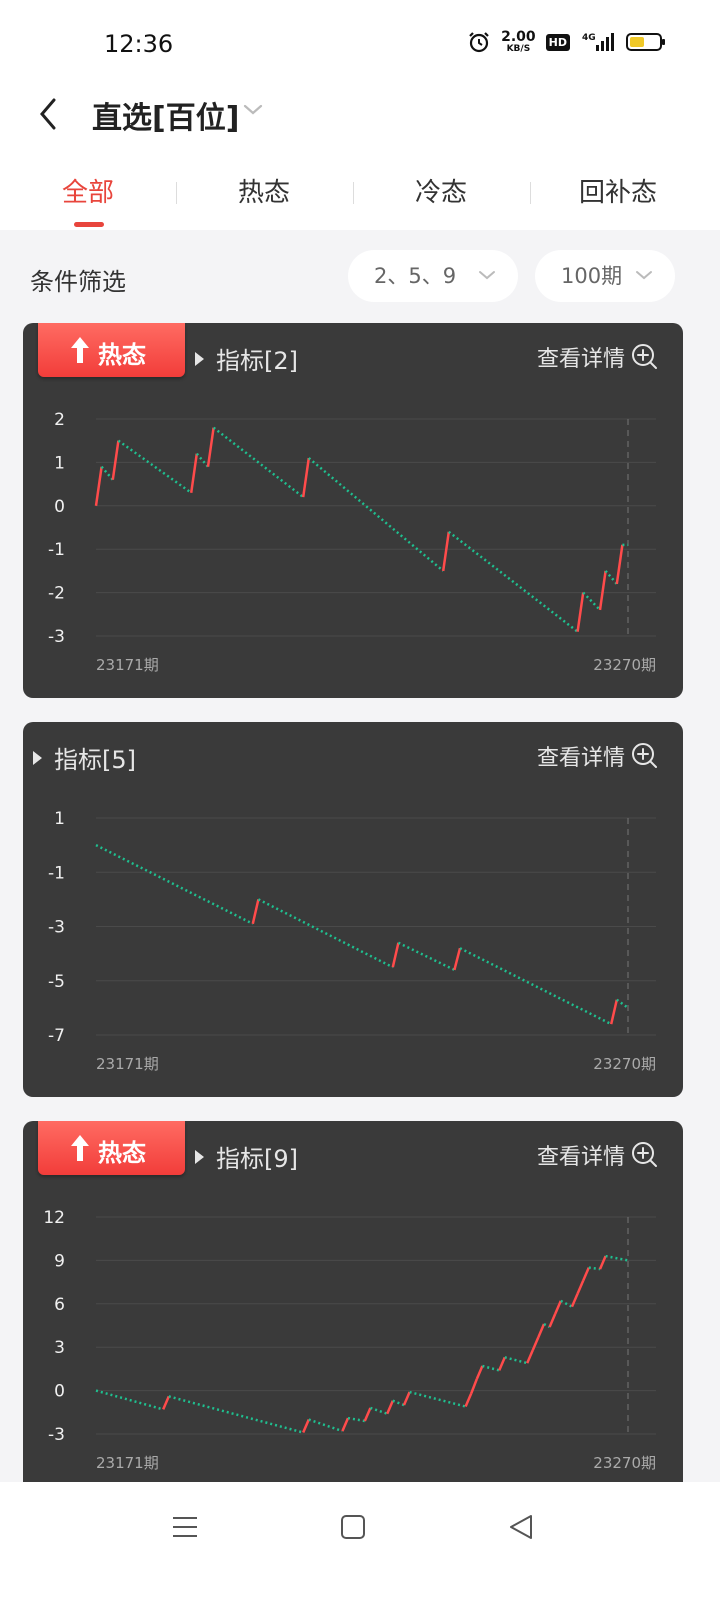 This screenshot has width=720, height=1600. What do you see at coordinates (50, 114) in the screenshot?
I see `back-arrow-icon` at bounding box center [50, 114].